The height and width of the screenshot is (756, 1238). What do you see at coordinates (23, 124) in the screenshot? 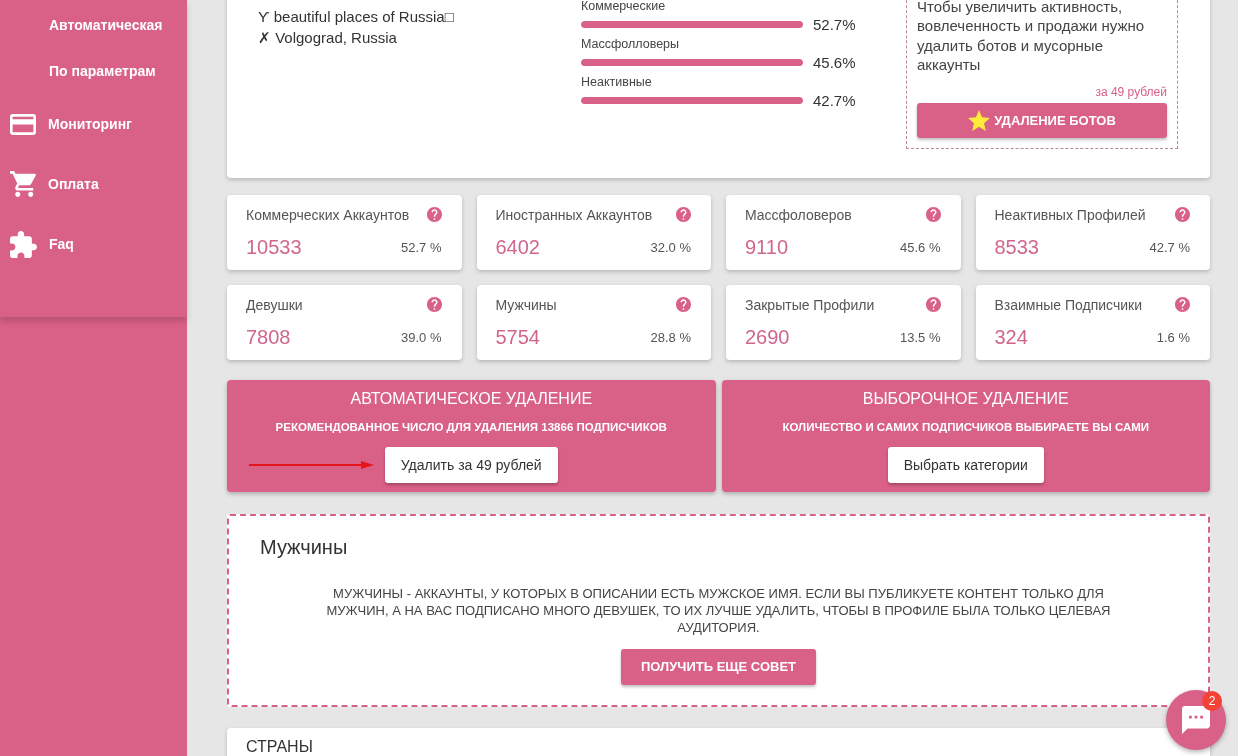
I see `credit-card-icon` at bounding box center [23, 124].